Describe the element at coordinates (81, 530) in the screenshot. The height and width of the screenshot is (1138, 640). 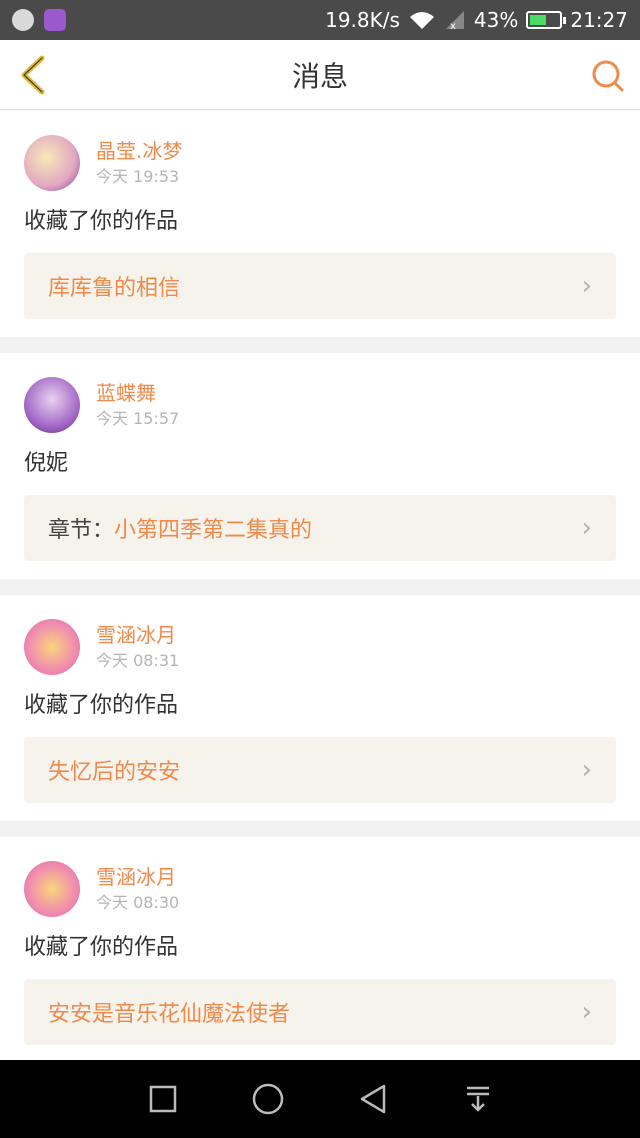
I see `ref-prefix: 章节：` at that location.